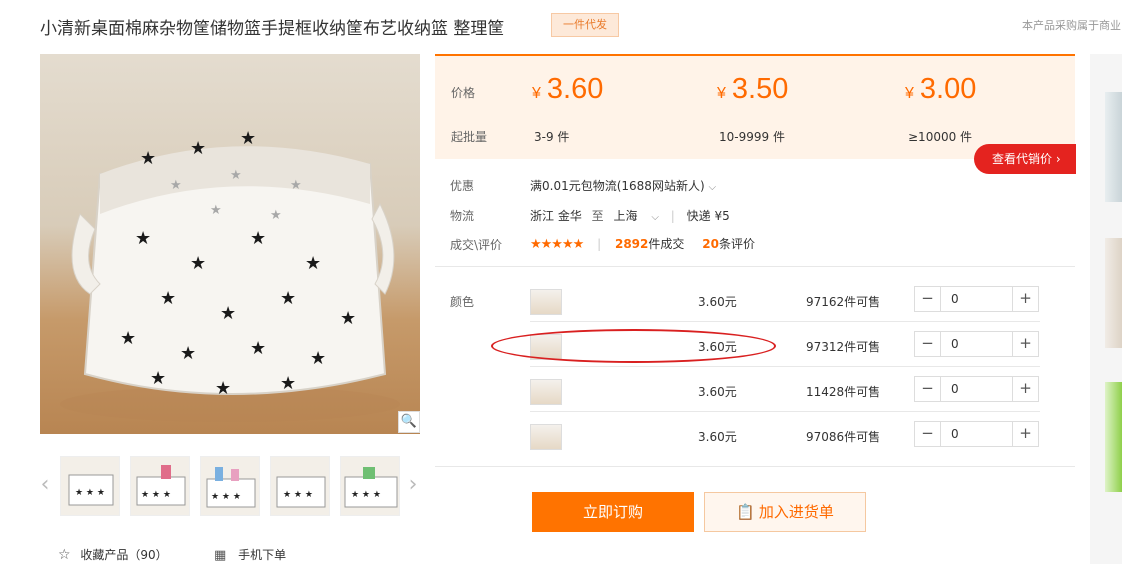 This screenshot has width=1122, height=564. What do you see at coordinates (220, 555) in the screenshot?
I see `qrcode-icon: ▦` at bounding box center [220, 555].